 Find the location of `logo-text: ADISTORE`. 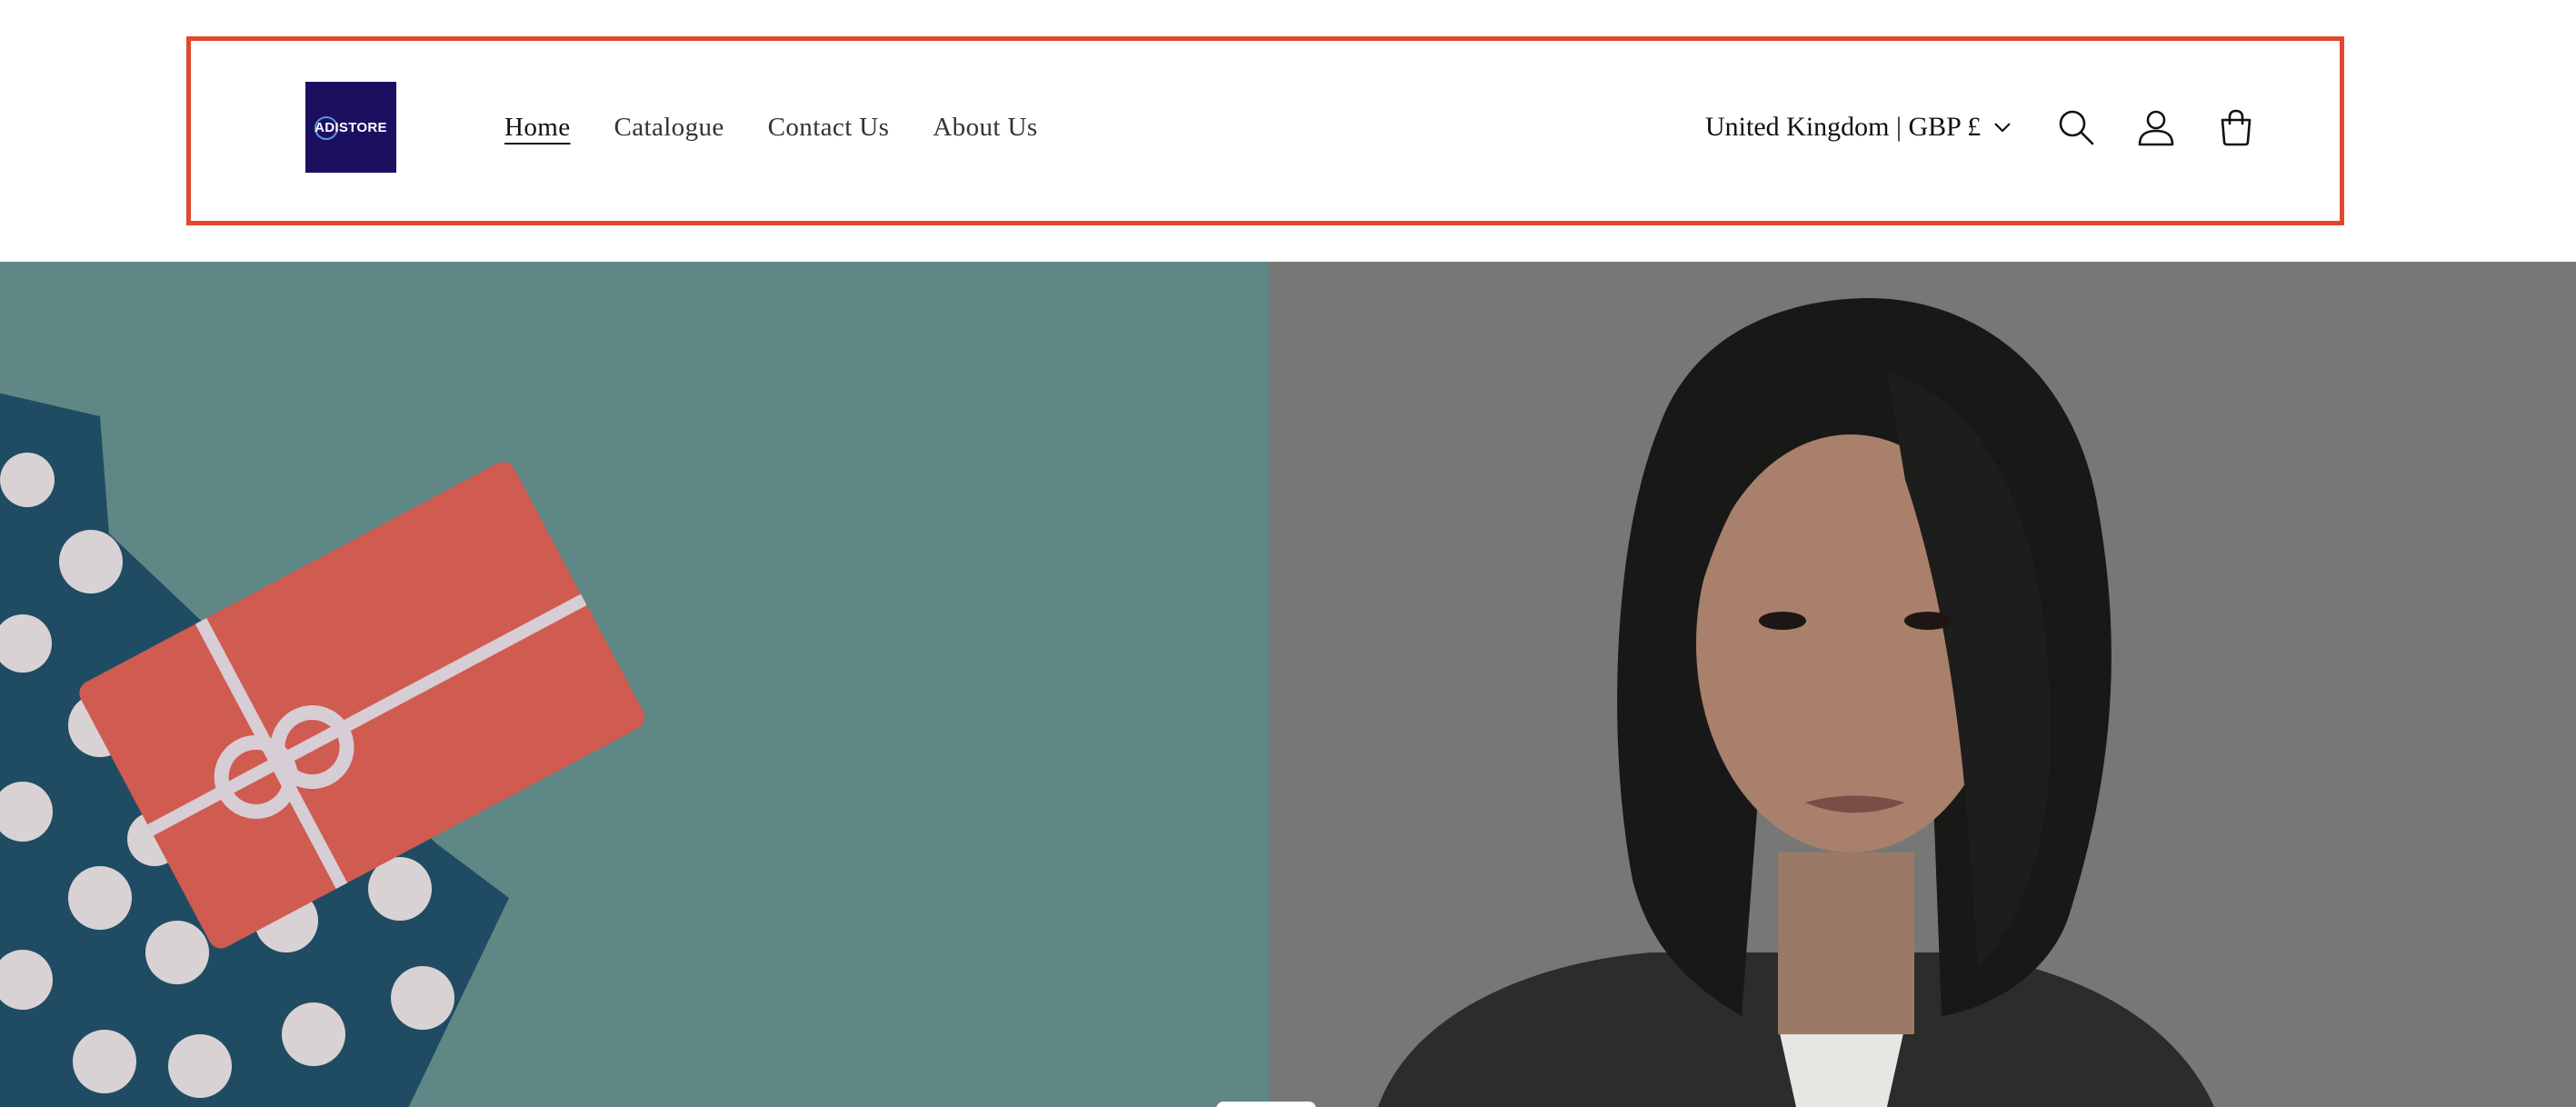

logo-text: ADISTORE is located at coordinates (351, 127).